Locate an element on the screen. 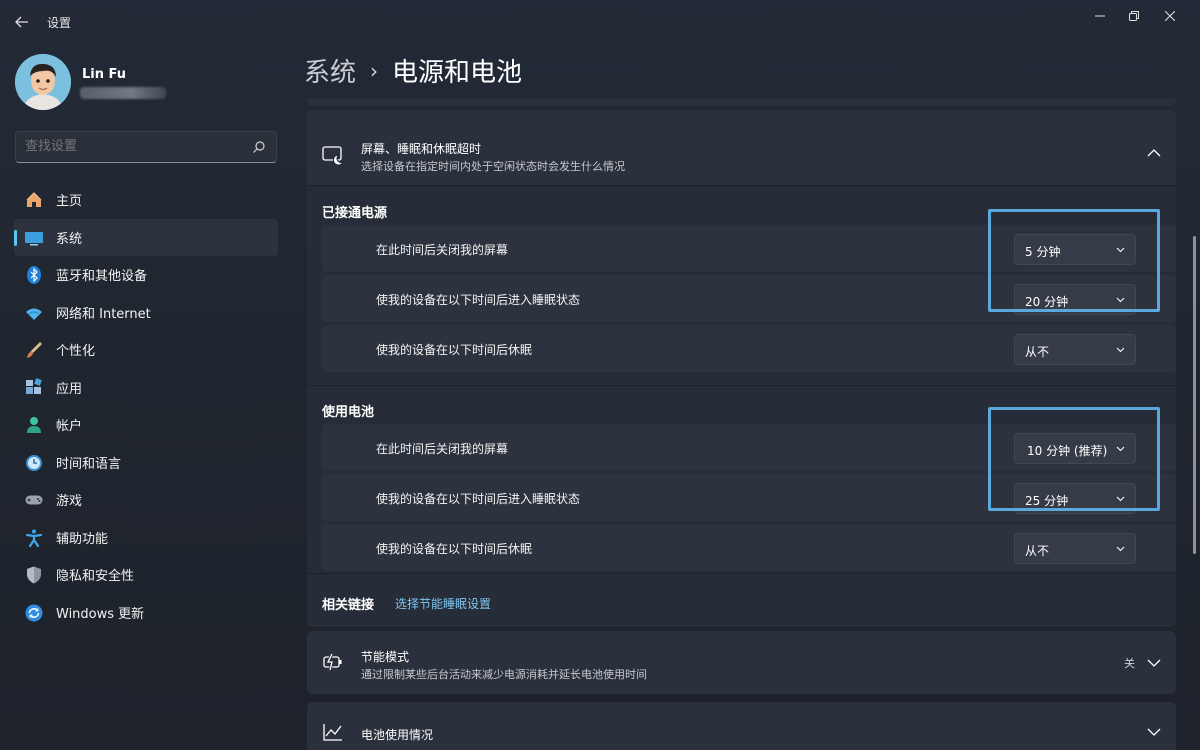 Image resolution: width=1200 pixels, height=750 pixels. related-links-bar: 相关链接 选择节能睡眠设置 is located at coordinates (741, 600).